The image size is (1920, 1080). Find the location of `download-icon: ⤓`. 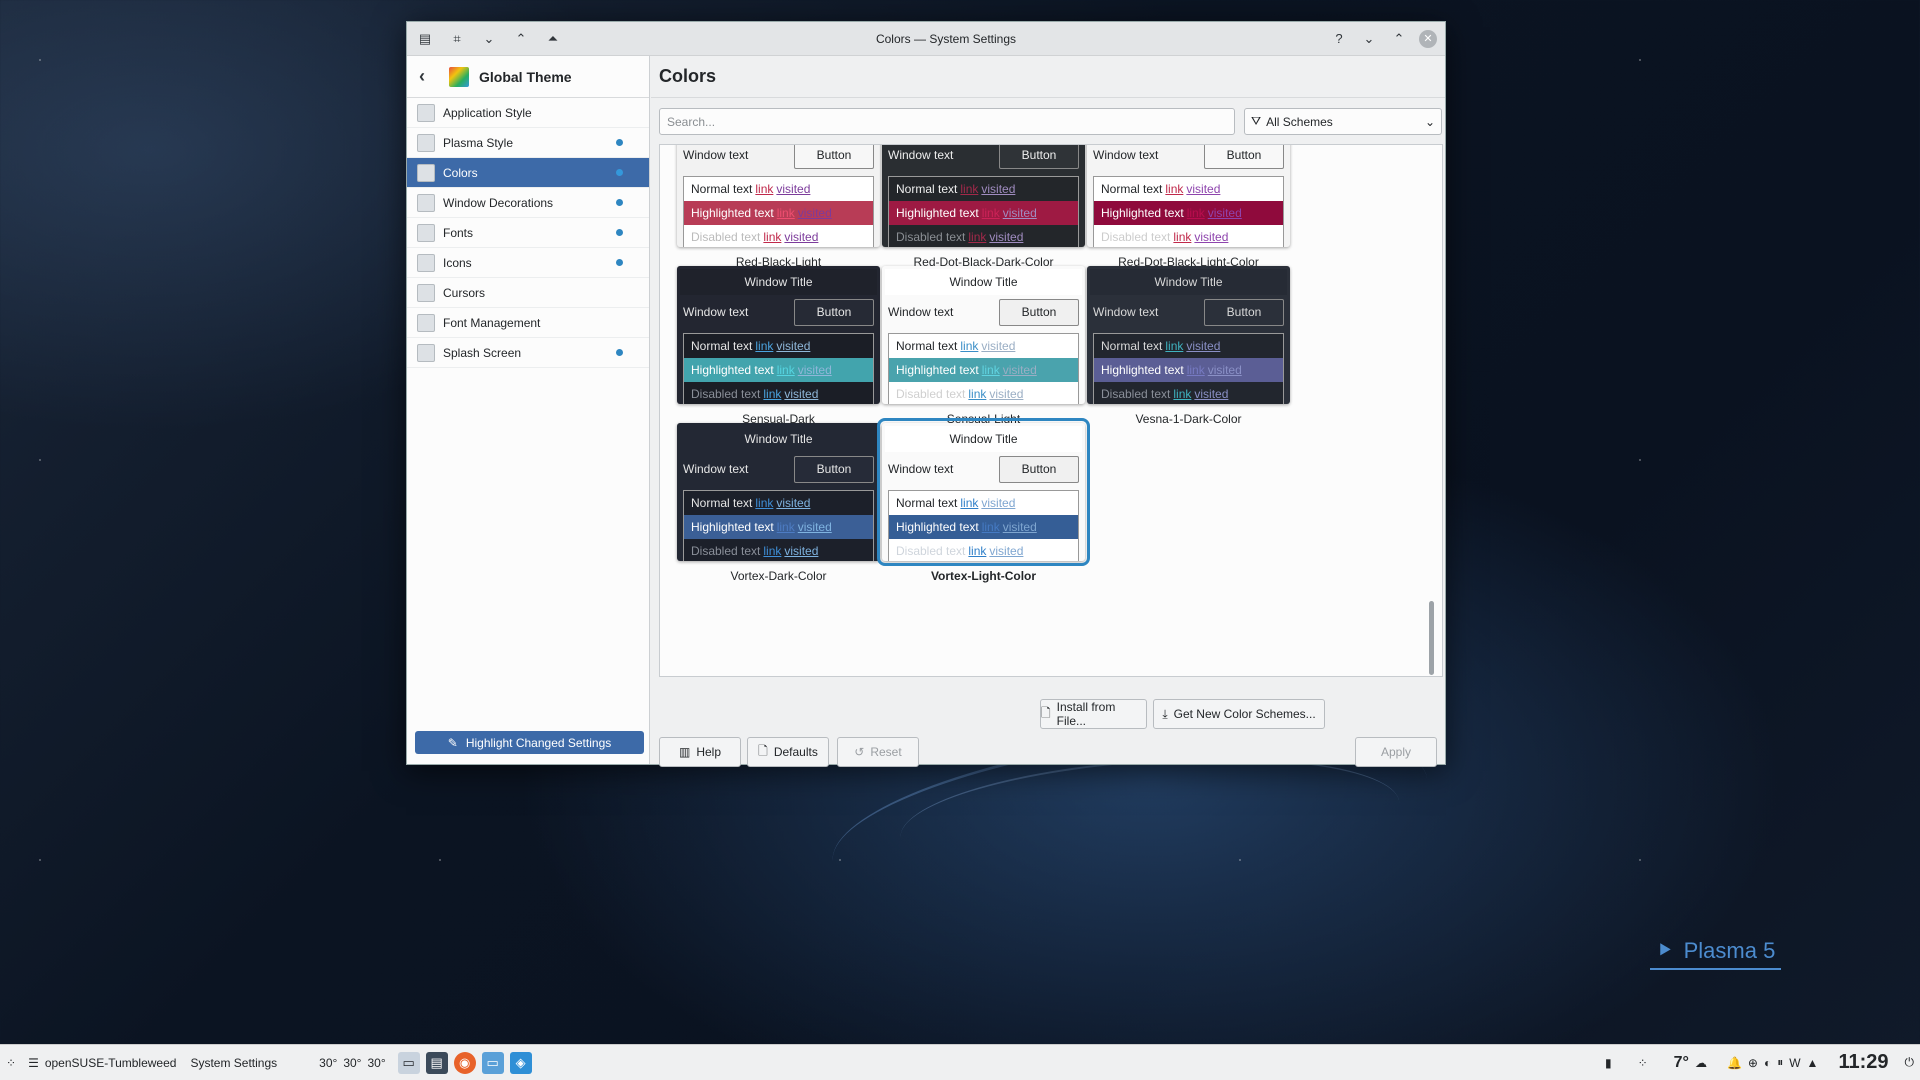

download-icon: ⤓ is located at coordinates (1165, 713).